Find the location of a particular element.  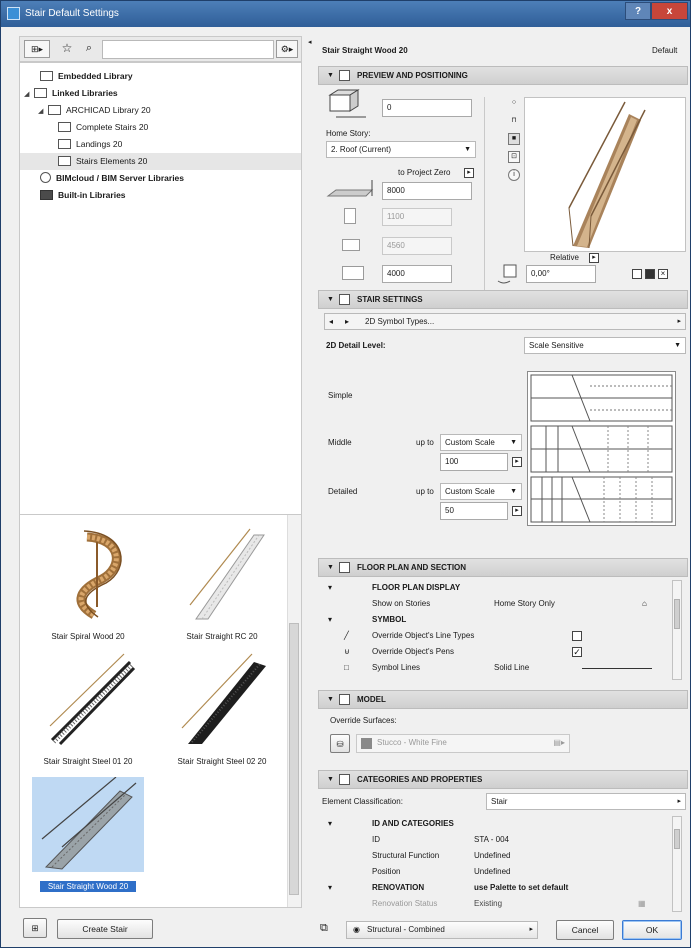

home-story-dropdown: 2. Roof (Current) ▼ is located at coordinates (401, 149).